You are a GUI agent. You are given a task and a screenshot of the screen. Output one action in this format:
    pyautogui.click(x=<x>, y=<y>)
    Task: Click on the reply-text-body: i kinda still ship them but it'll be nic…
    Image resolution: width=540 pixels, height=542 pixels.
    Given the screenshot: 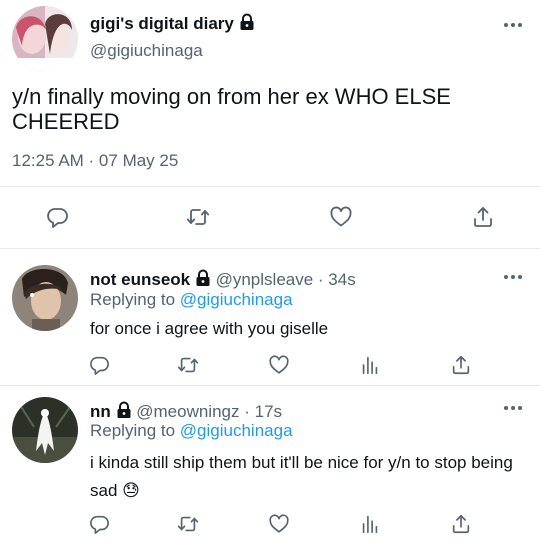 What is the action you would take?
    pyautogui.click(x=301, y=476)
    